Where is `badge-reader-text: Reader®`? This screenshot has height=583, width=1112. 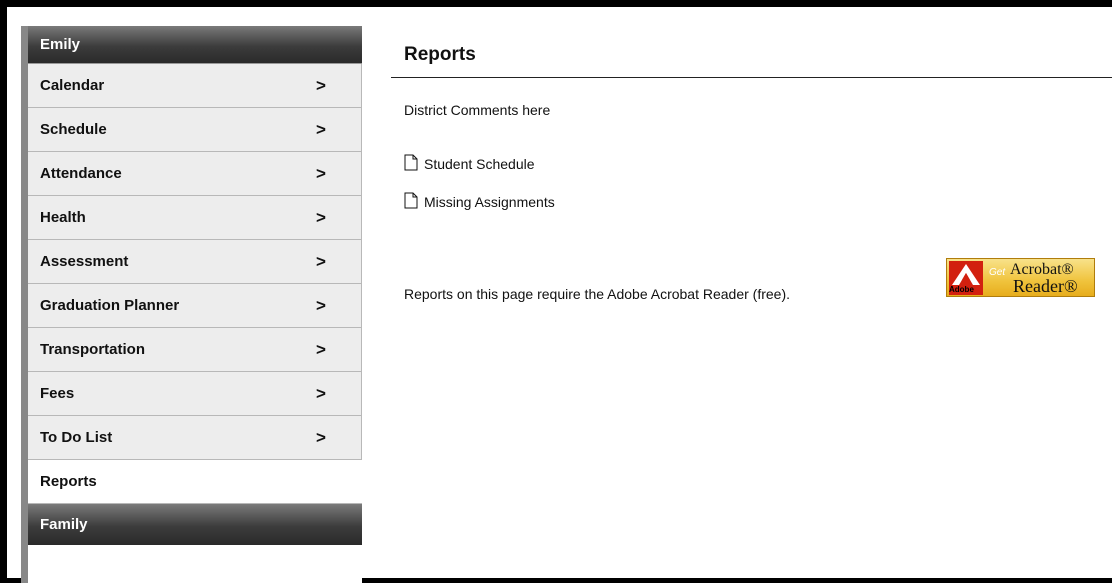 badge-reader-text: Reader® is located at coordinates (1045, 286).